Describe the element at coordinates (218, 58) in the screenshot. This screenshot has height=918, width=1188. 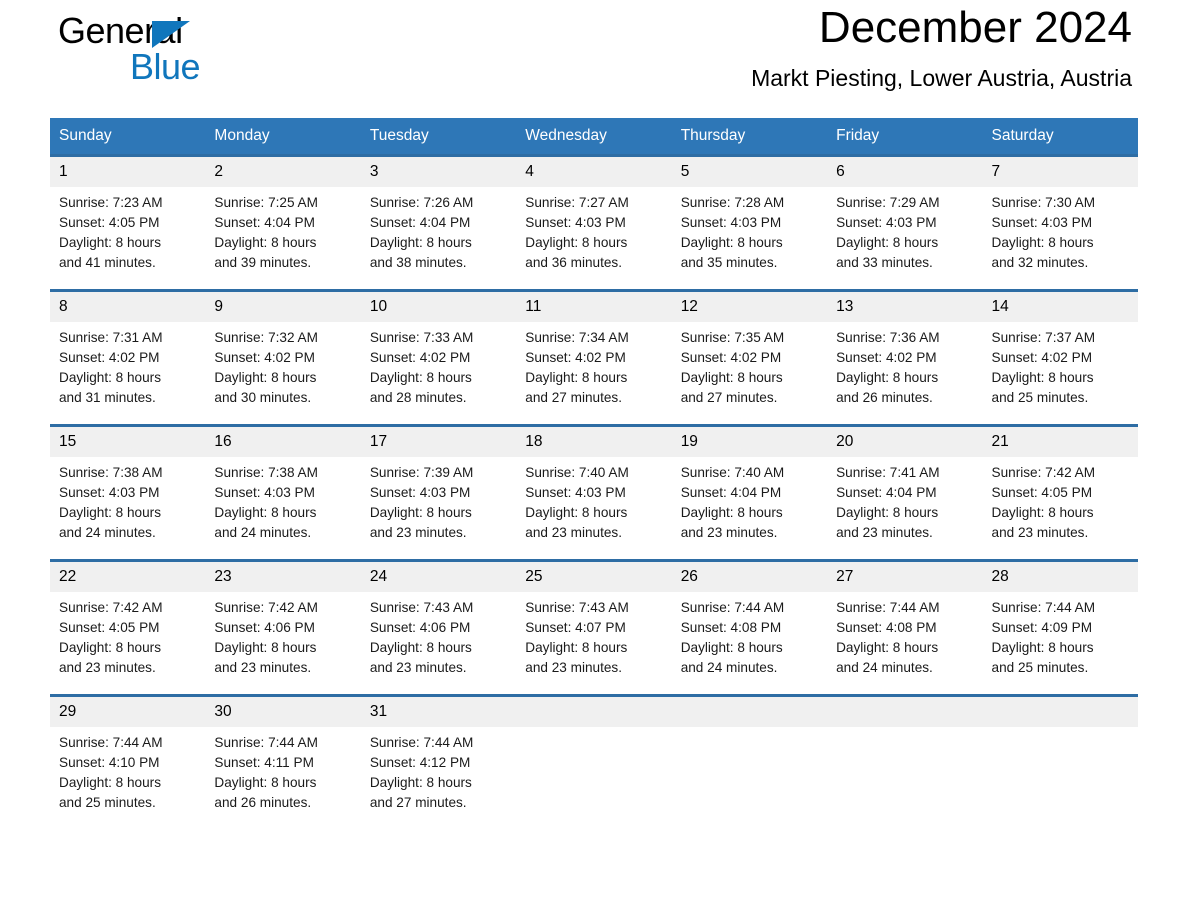
I see `general-blue-logo: General Blue` at that location.